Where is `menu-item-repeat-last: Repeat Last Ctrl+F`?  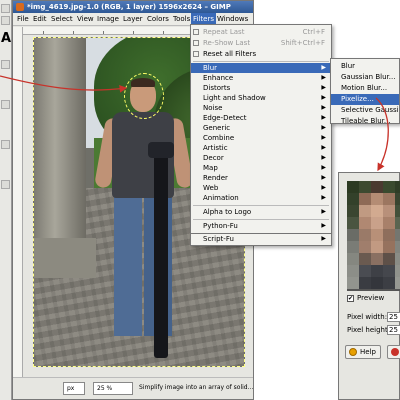
menu-item-repeat-last: Repeat Last Ctrl+F is located at coordinates (261, 32).